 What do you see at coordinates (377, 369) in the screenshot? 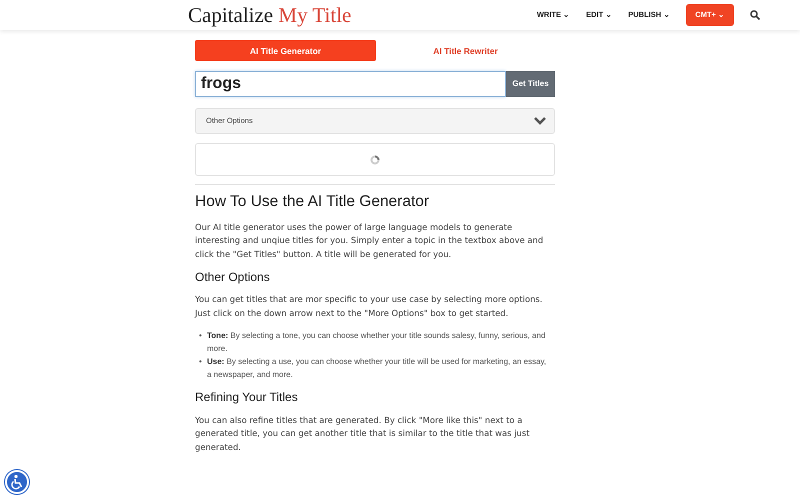
I see `list-item: Use: By selecting a use, you can choose whether your title will be used for marketing, an essay, a newspaper, and more.` at bounding box center [377, 369].